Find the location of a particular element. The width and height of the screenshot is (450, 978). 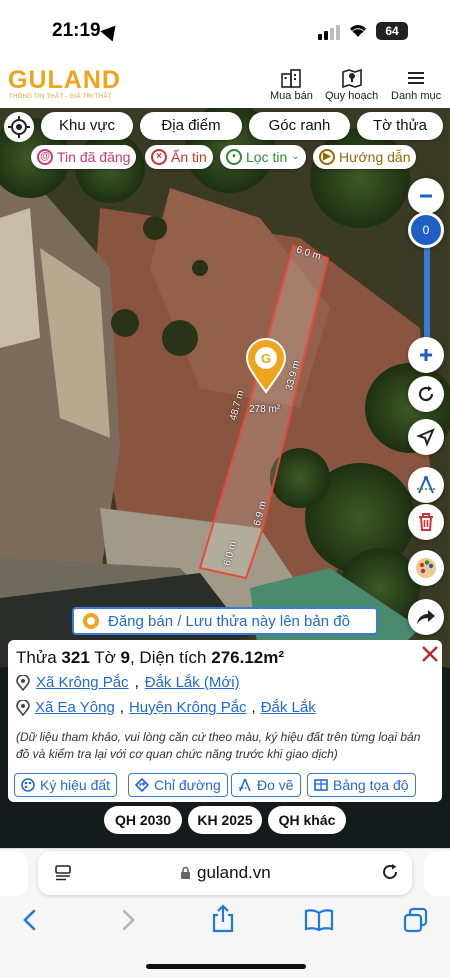

directions-icon is located at coordinates (142, 785).